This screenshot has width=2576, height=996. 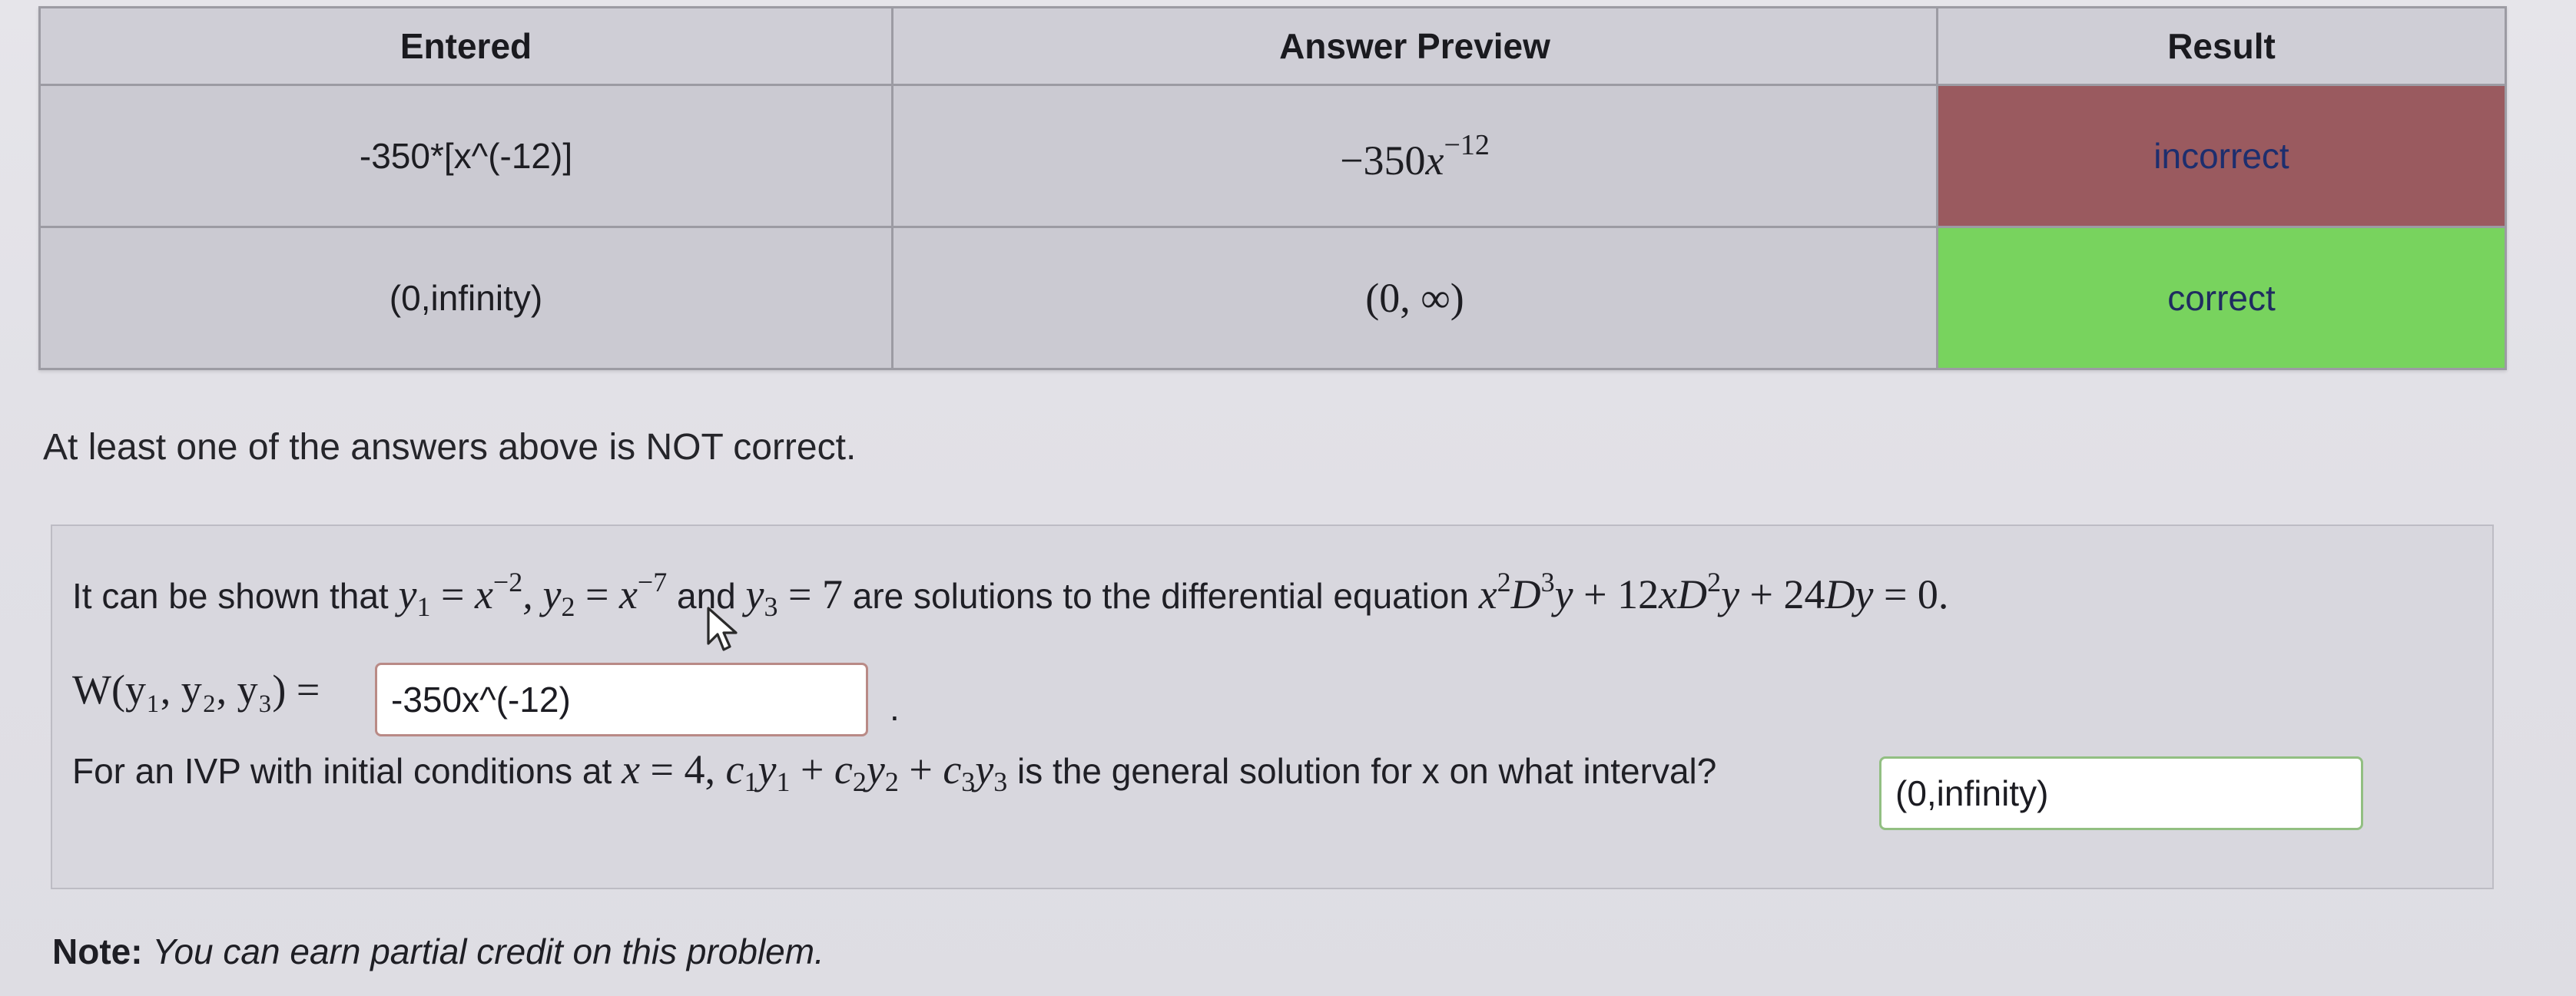 I want to click on ivp-initial-point: x = 4, c1y1 + c2y2 + c3y3, so click(x=815, y=771).